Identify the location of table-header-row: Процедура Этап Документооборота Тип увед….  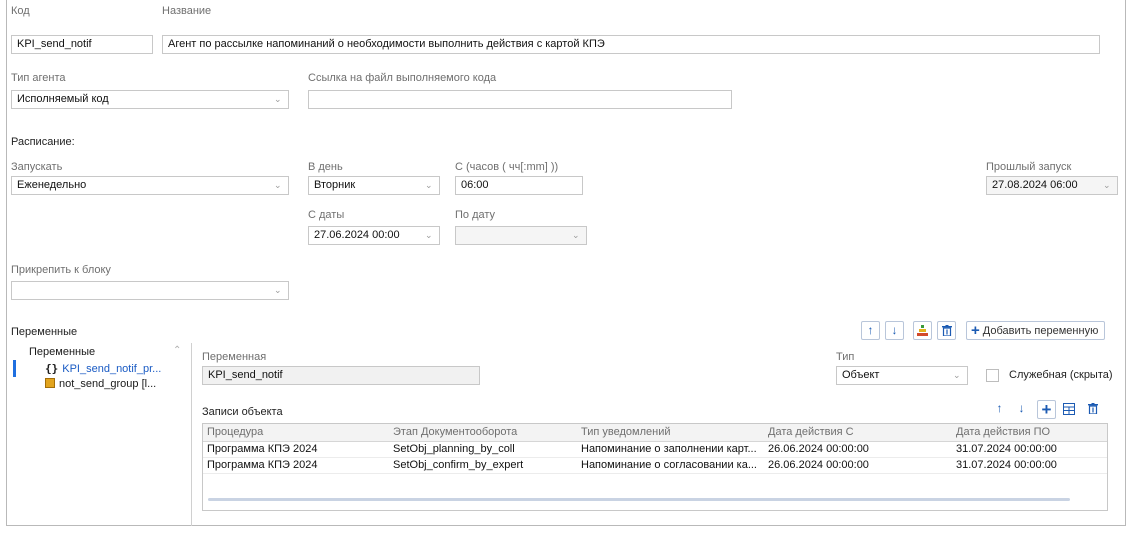
(655, 433).